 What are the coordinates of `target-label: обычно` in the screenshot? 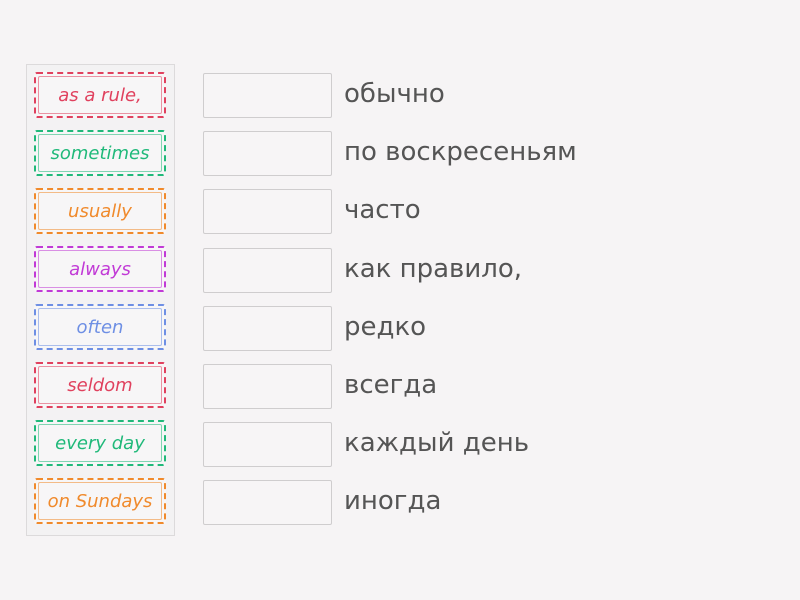 It's located at (394, 94).